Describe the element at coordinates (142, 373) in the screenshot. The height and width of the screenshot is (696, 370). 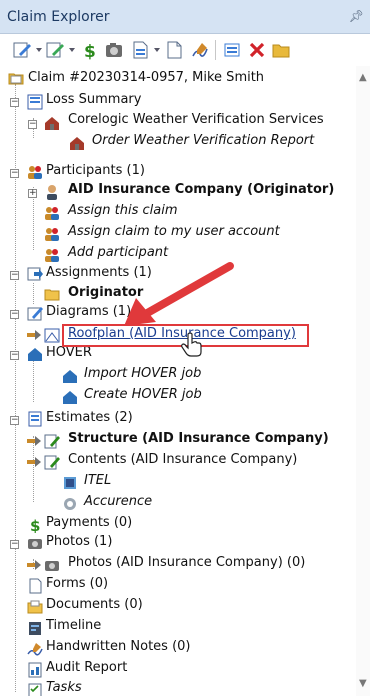
I see `import-hover-link: Import HOVER job` at that location.